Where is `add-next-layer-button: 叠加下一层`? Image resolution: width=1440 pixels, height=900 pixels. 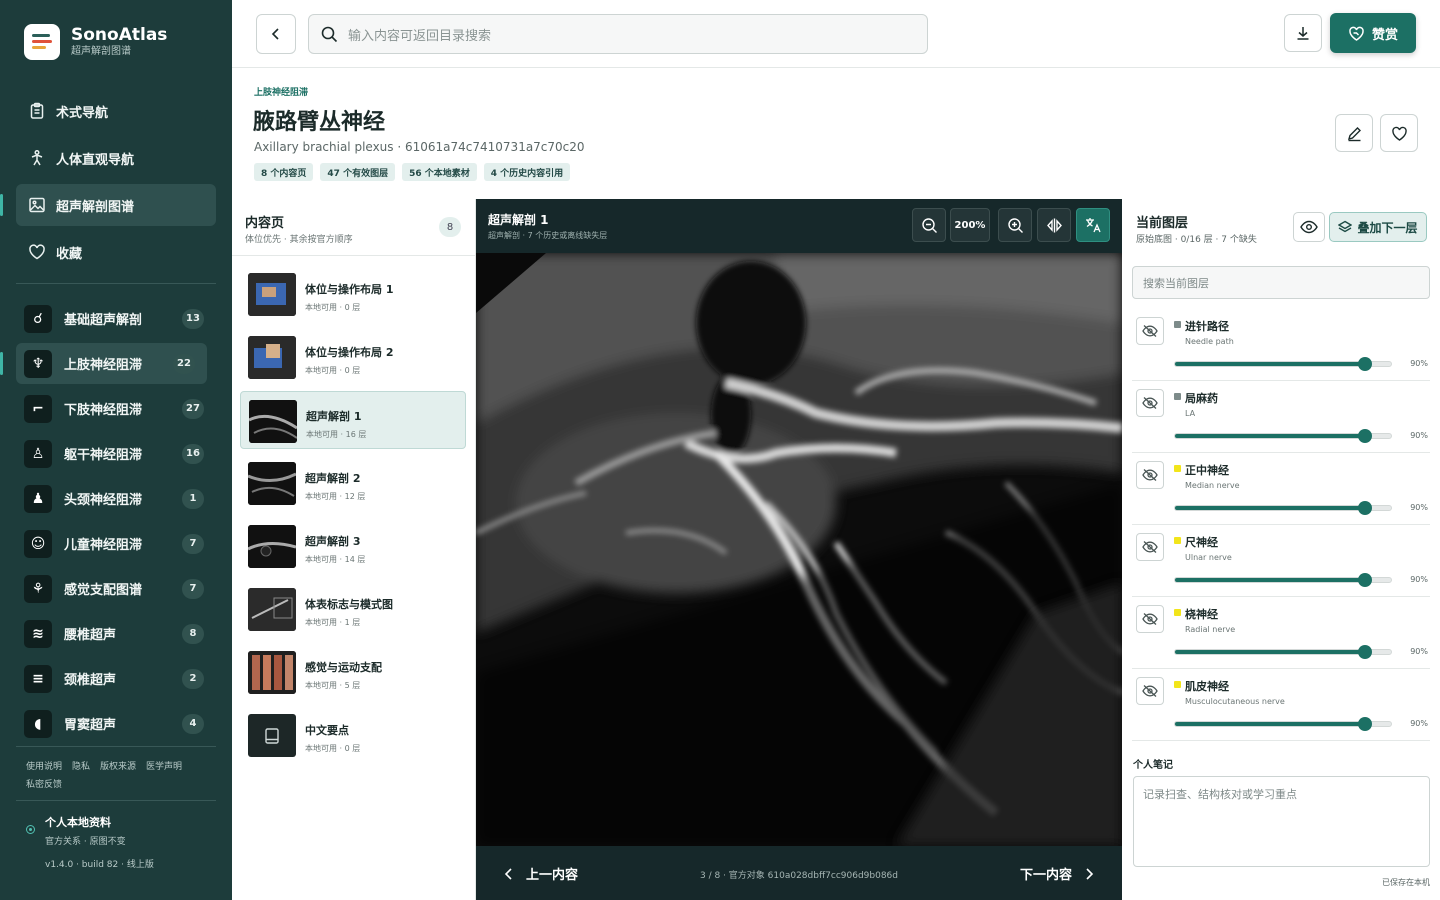
add-next-layer-button: 叠加下一层 is located at coordinates (1378, 227).